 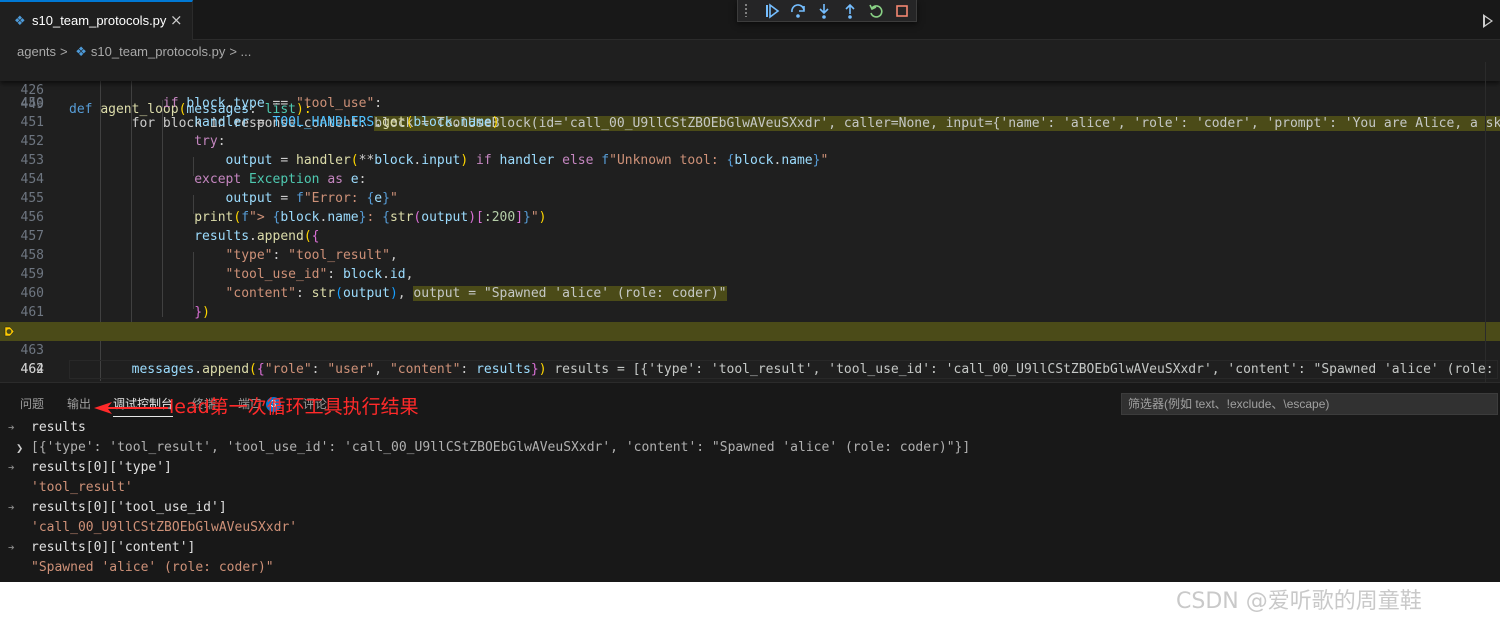 What do you see at coordinates (1309, 404) in the screenshot?
I see `console-filter-input: 筛选器(例如 text、!exclude、\escape)` at bounding box center [1309, 404].